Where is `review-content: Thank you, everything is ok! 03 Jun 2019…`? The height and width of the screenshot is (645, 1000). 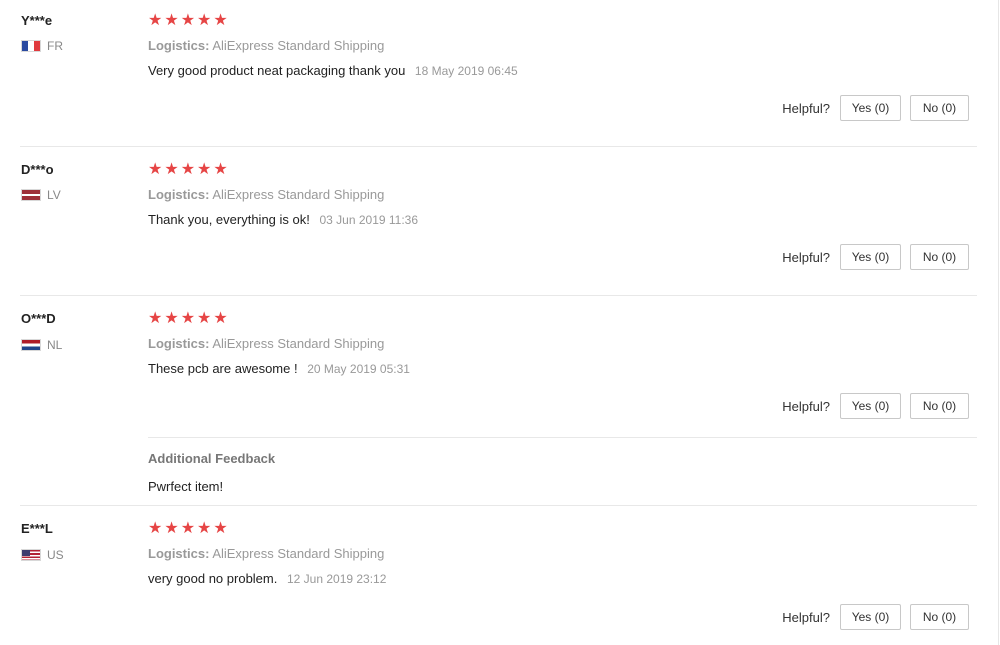 review-content: Thank you, everything is ok! 03 Jun 2019… is located at coordinates (283, 219).